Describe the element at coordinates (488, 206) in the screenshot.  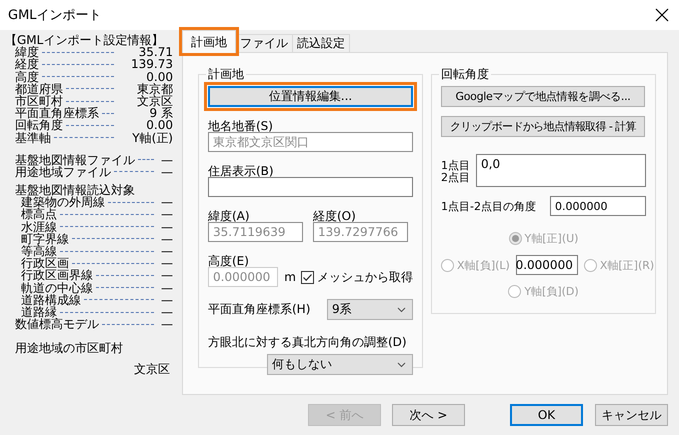
I see `field-label: 1点目-2点目の角度` at that location.